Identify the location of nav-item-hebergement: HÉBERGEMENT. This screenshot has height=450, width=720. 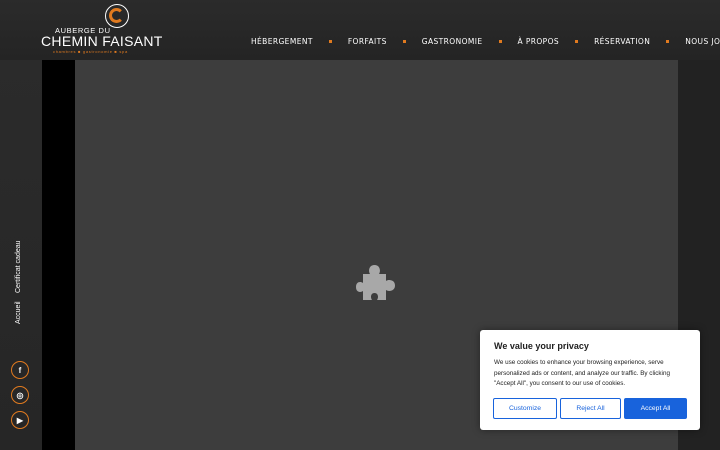
(282, 41).